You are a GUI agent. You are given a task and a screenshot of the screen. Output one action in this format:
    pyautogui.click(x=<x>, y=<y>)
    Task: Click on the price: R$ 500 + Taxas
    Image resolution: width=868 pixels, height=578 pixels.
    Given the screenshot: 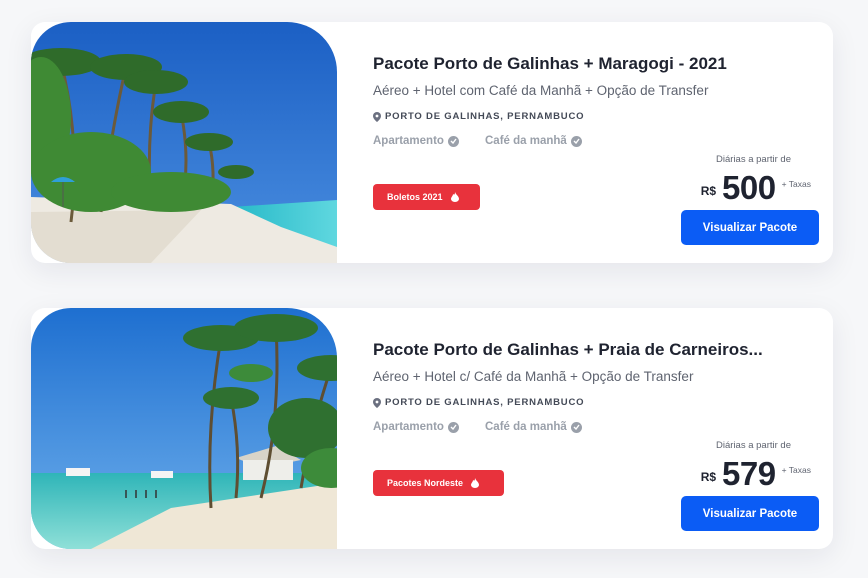 What is the action you would take?
    pyautogui.click(x=756, y=188)
    